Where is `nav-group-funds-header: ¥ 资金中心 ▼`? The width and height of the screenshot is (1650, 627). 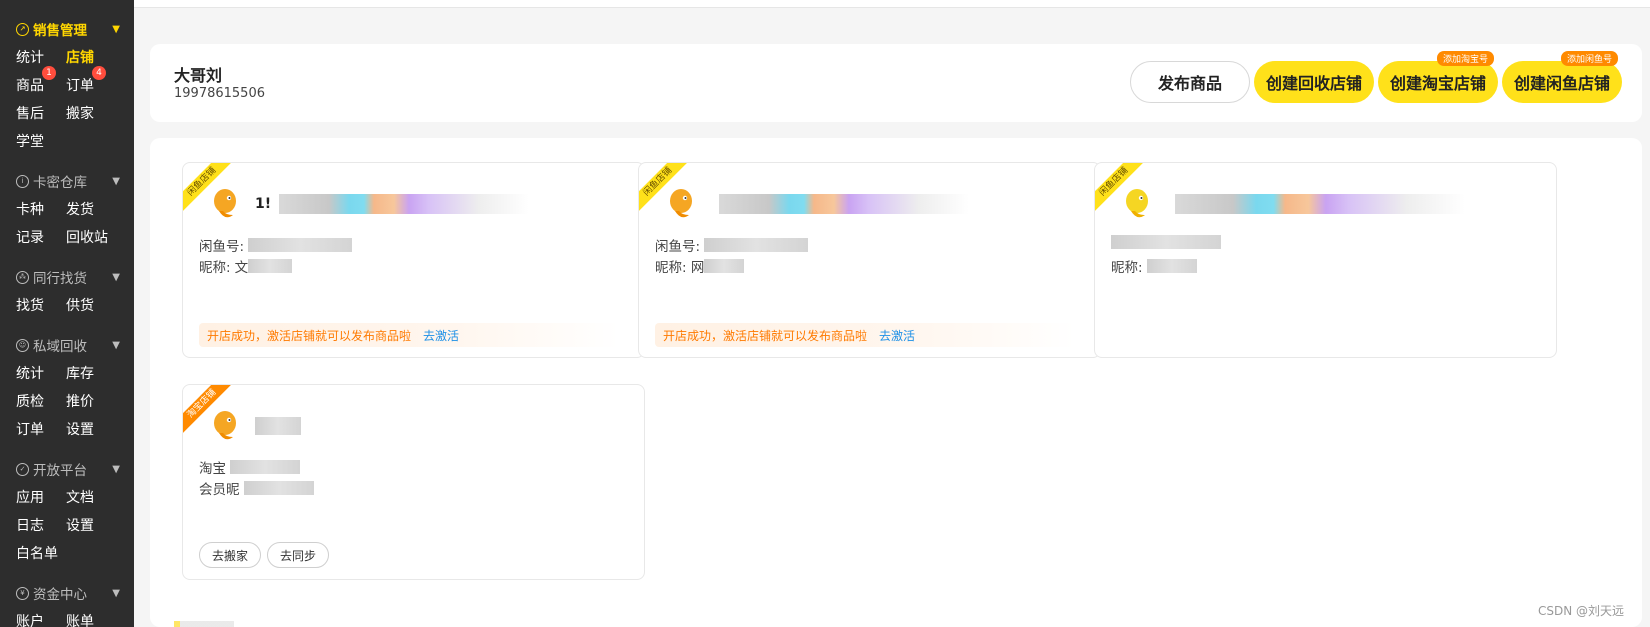
nav-group-funds-header: ¥ 资金中心 ▼ is located at coordinates (75, 593).